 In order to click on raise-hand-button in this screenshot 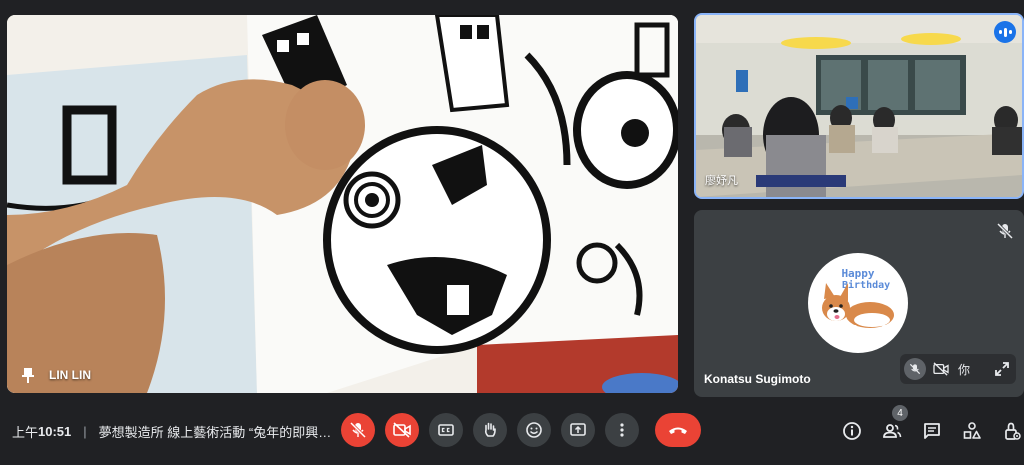, I will do `click(490, 430)`.